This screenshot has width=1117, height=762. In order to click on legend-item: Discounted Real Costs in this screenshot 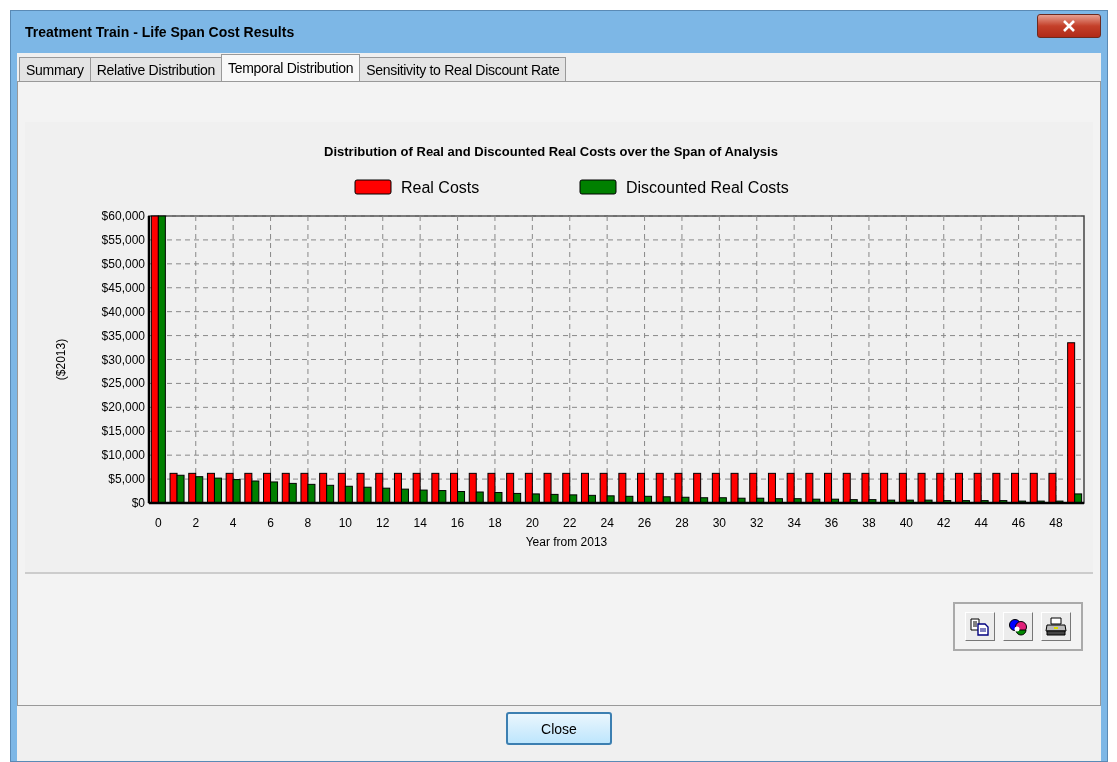, I will do `click(684, 187)`.